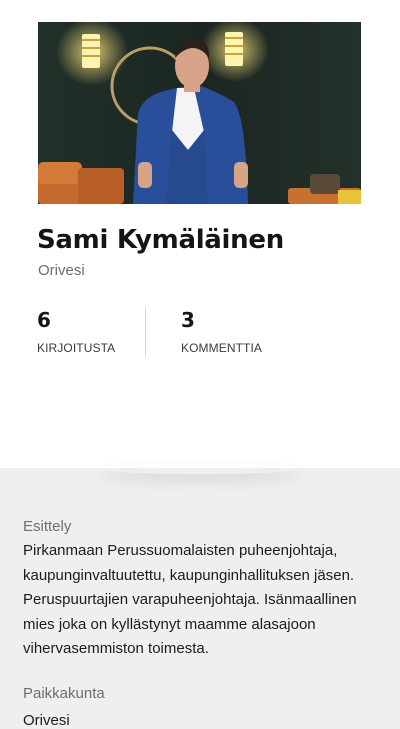 This screenshot has width=400, height=729. What do you see at coordinates (46, 720) in the screenshot?
I see `hometown-value: Orivesi` at bounding box center [46, 720].